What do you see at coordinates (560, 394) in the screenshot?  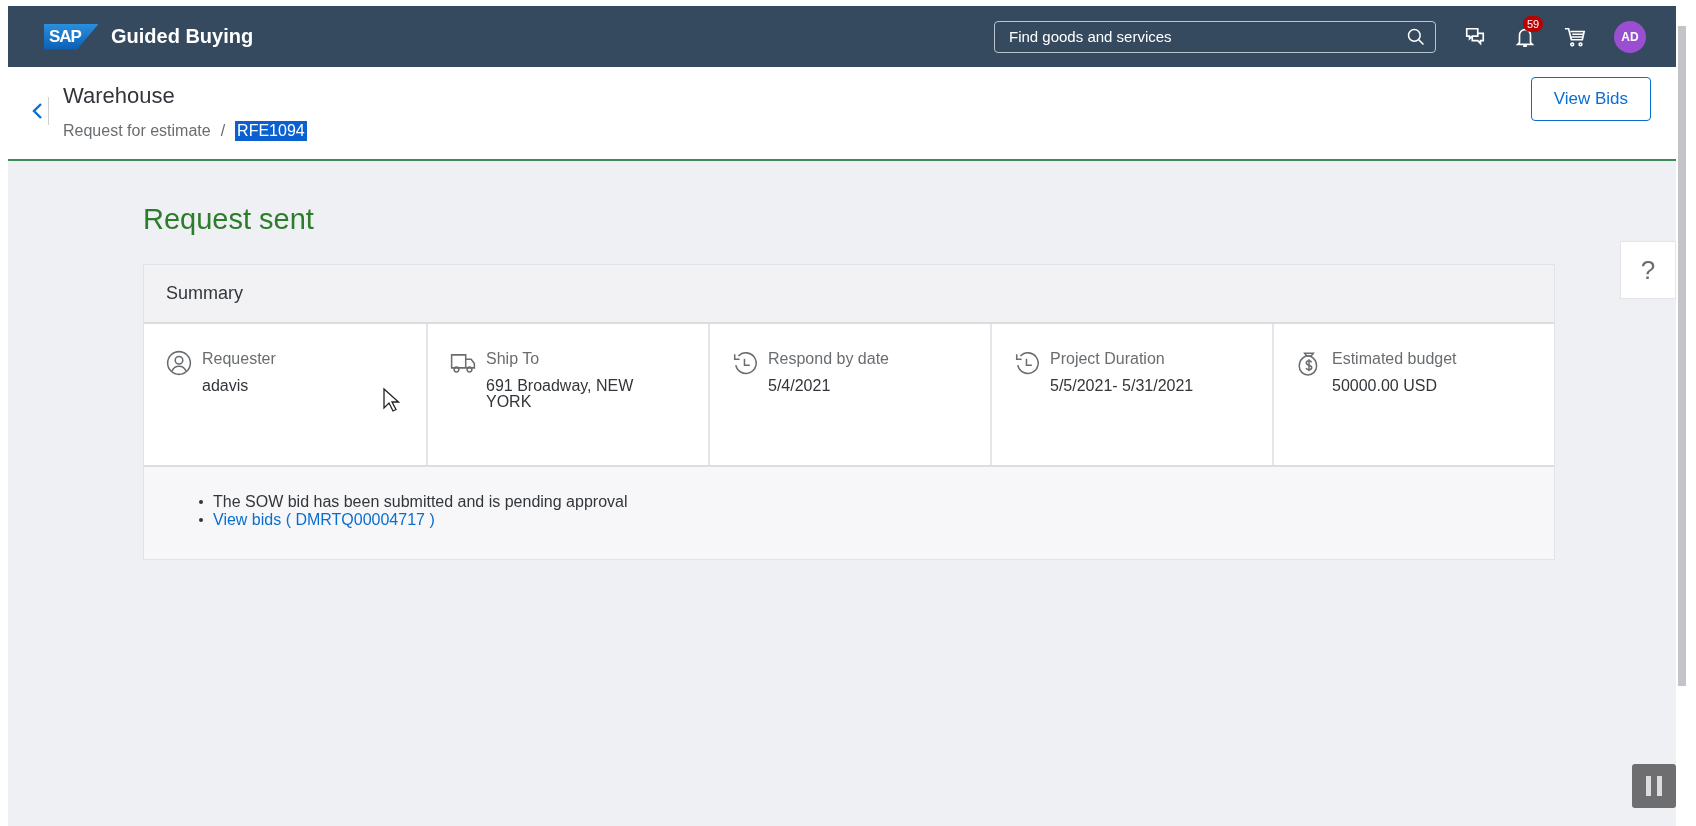 I see `field-value: 691 Broadway, NEW YORK` at bounding box center [560, 394].